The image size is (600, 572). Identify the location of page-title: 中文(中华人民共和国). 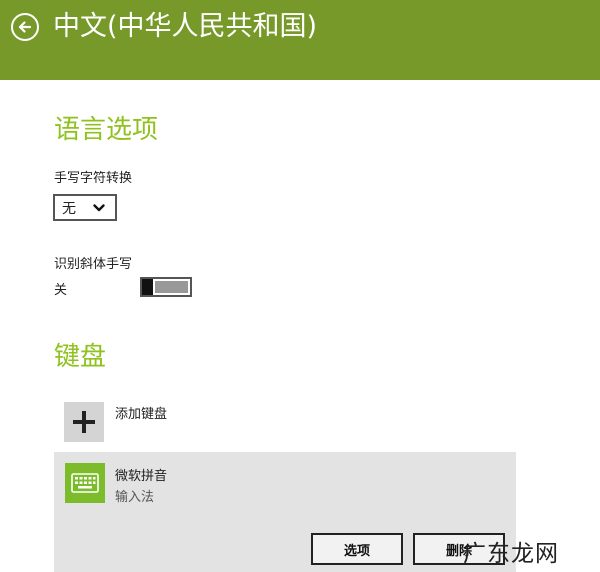
(185, 26).